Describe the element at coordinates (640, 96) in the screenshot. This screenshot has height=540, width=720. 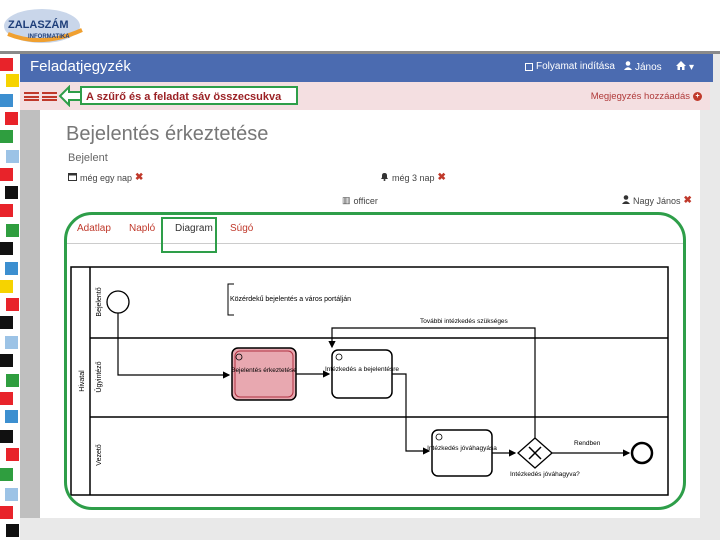
I see `add-note-label: Megjegyzés hozzáadás` at that location.